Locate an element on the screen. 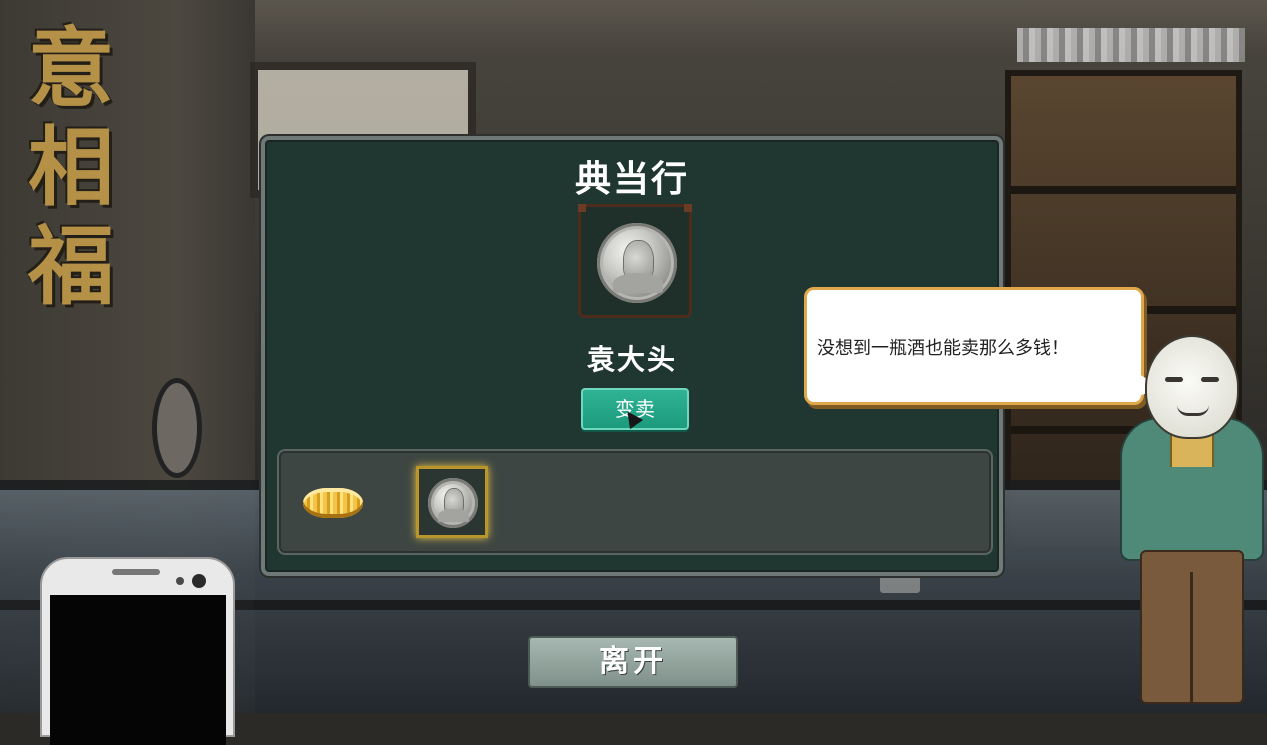  speech-bubble: 没想到一瓶酒也能卖那么多钱！ is located at coordinates (982, 346).